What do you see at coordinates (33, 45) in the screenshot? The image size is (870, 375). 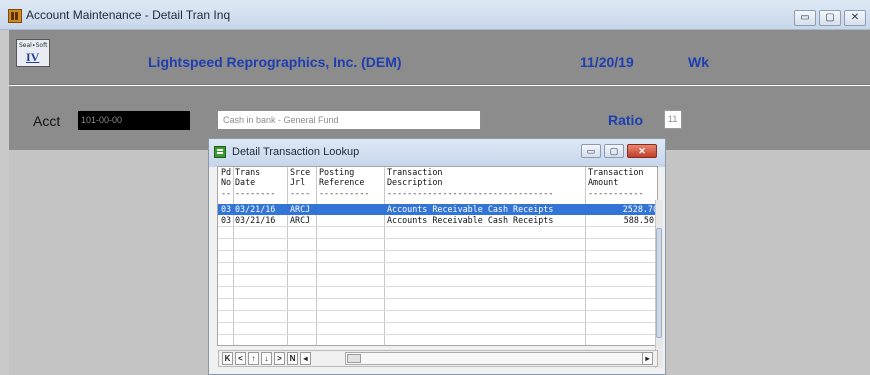 I see `logo-small-text: Seal∙Soft` at bounding box center [33, 45].